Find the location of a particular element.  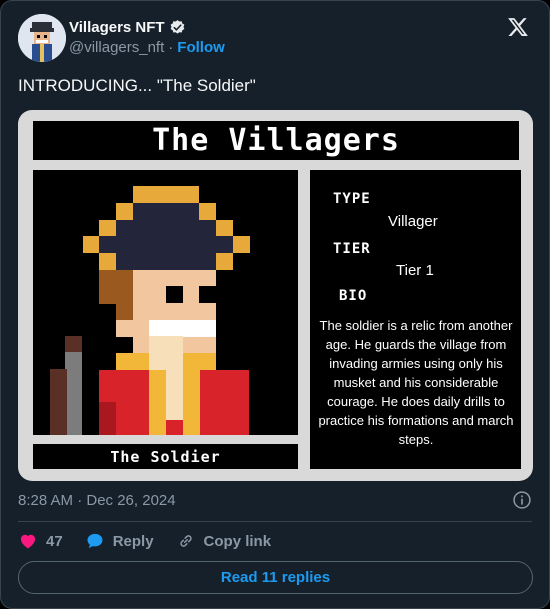

copy-link-label: Copy link is located at coordinates (237, 541).